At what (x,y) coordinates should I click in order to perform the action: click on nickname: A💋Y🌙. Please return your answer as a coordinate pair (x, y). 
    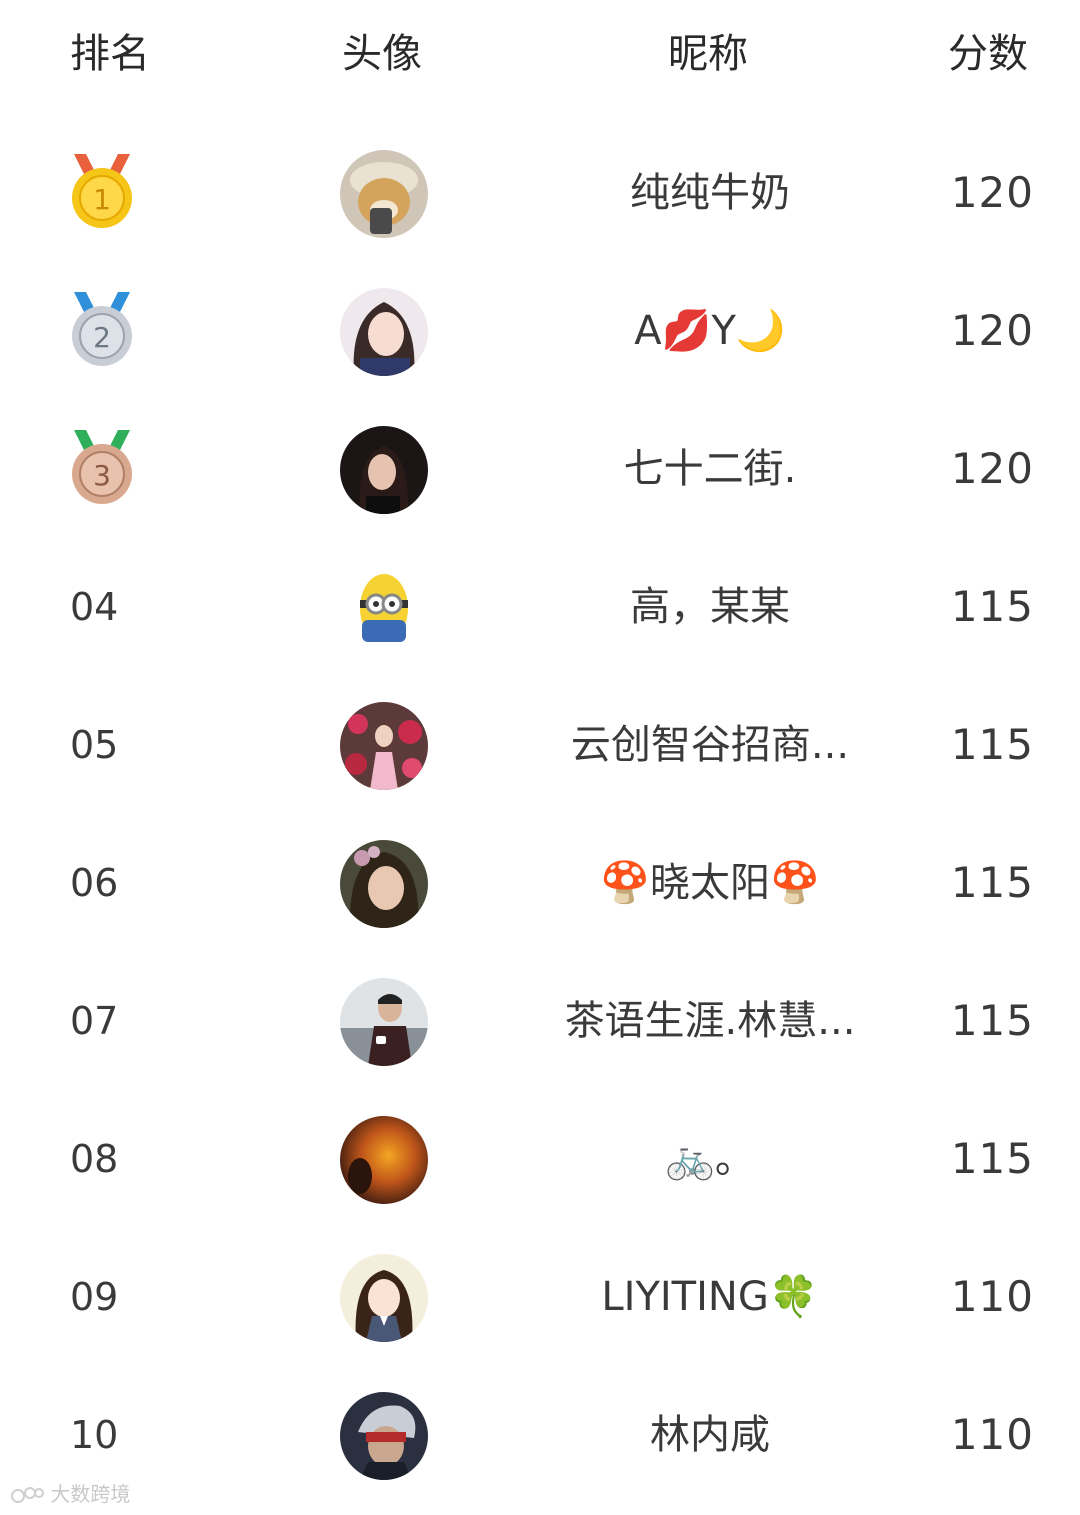
    Looking at the image, I should click on (710, 331).